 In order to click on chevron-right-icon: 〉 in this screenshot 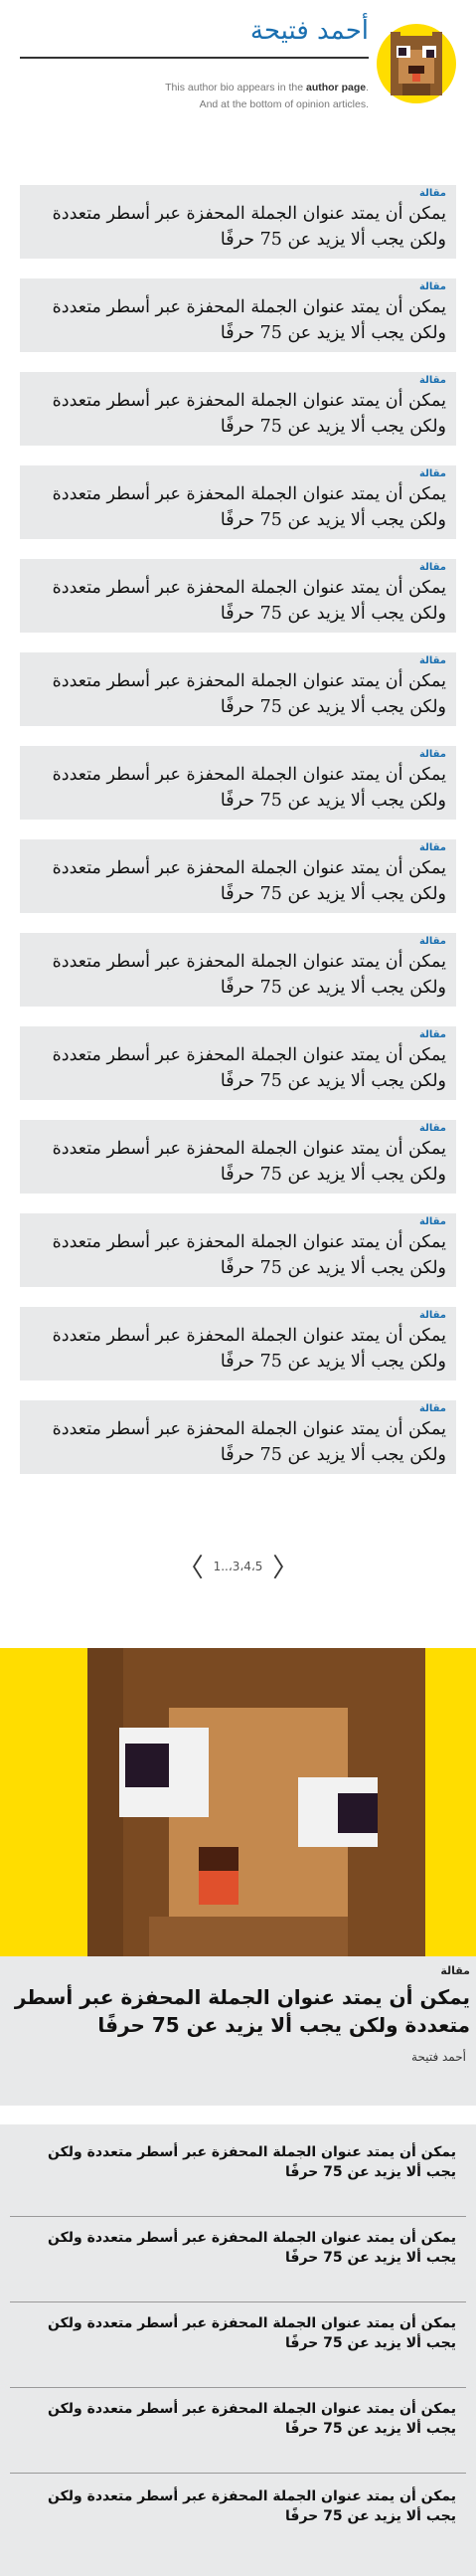, I will do `click(285, 1566)`.